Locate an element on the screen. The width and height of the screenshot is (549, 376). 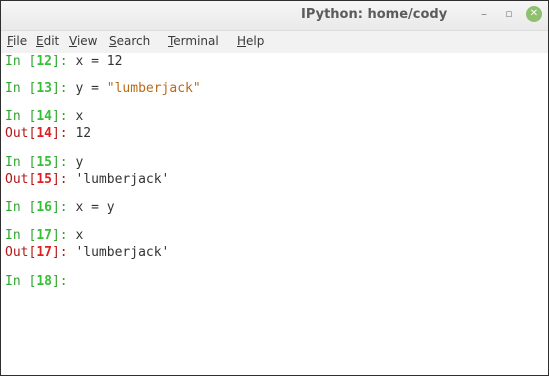
current-prompt: In [18]: is located at coordinates (40, 282).